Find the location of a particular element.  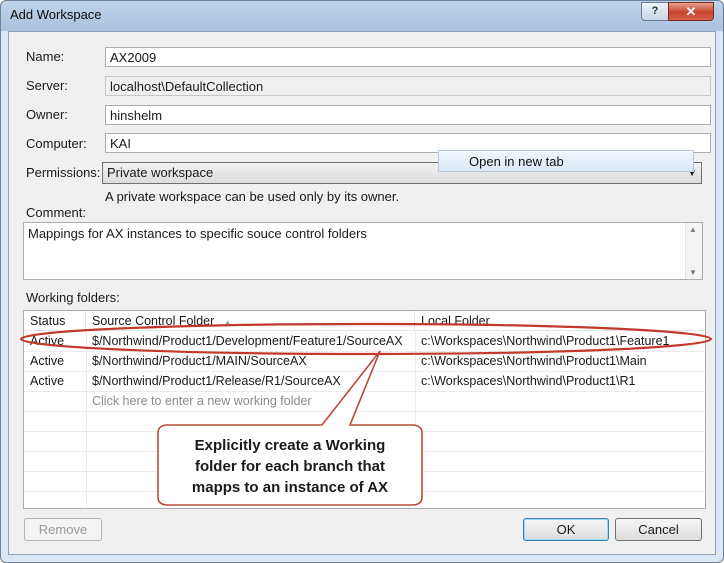

row-local-folder: c:\Workspaces\Northwind\Product1\Main is located at coordinates (534, 361).